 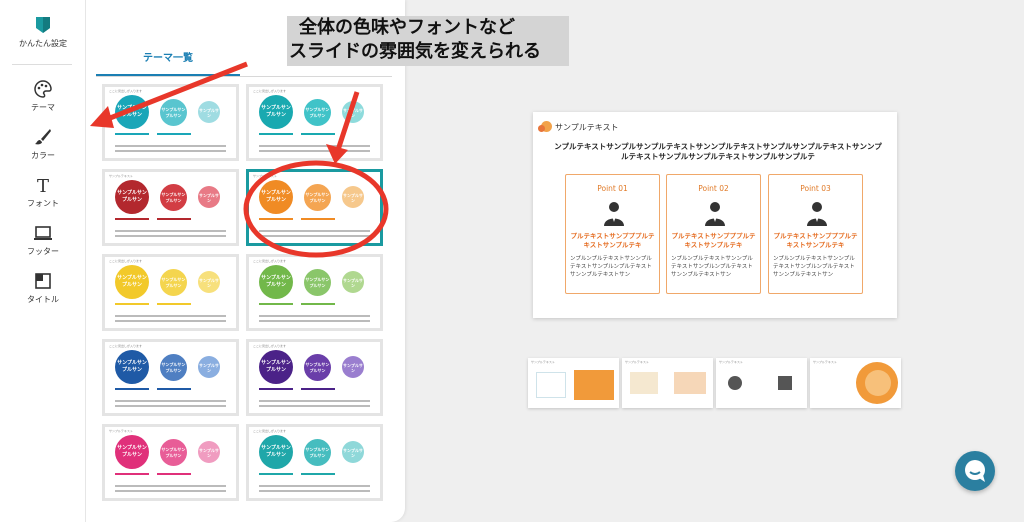 What do you see at coordinates (343, 127) in the screenshot?
I see `arrow-to-theme` at bounding box center [343, 127].